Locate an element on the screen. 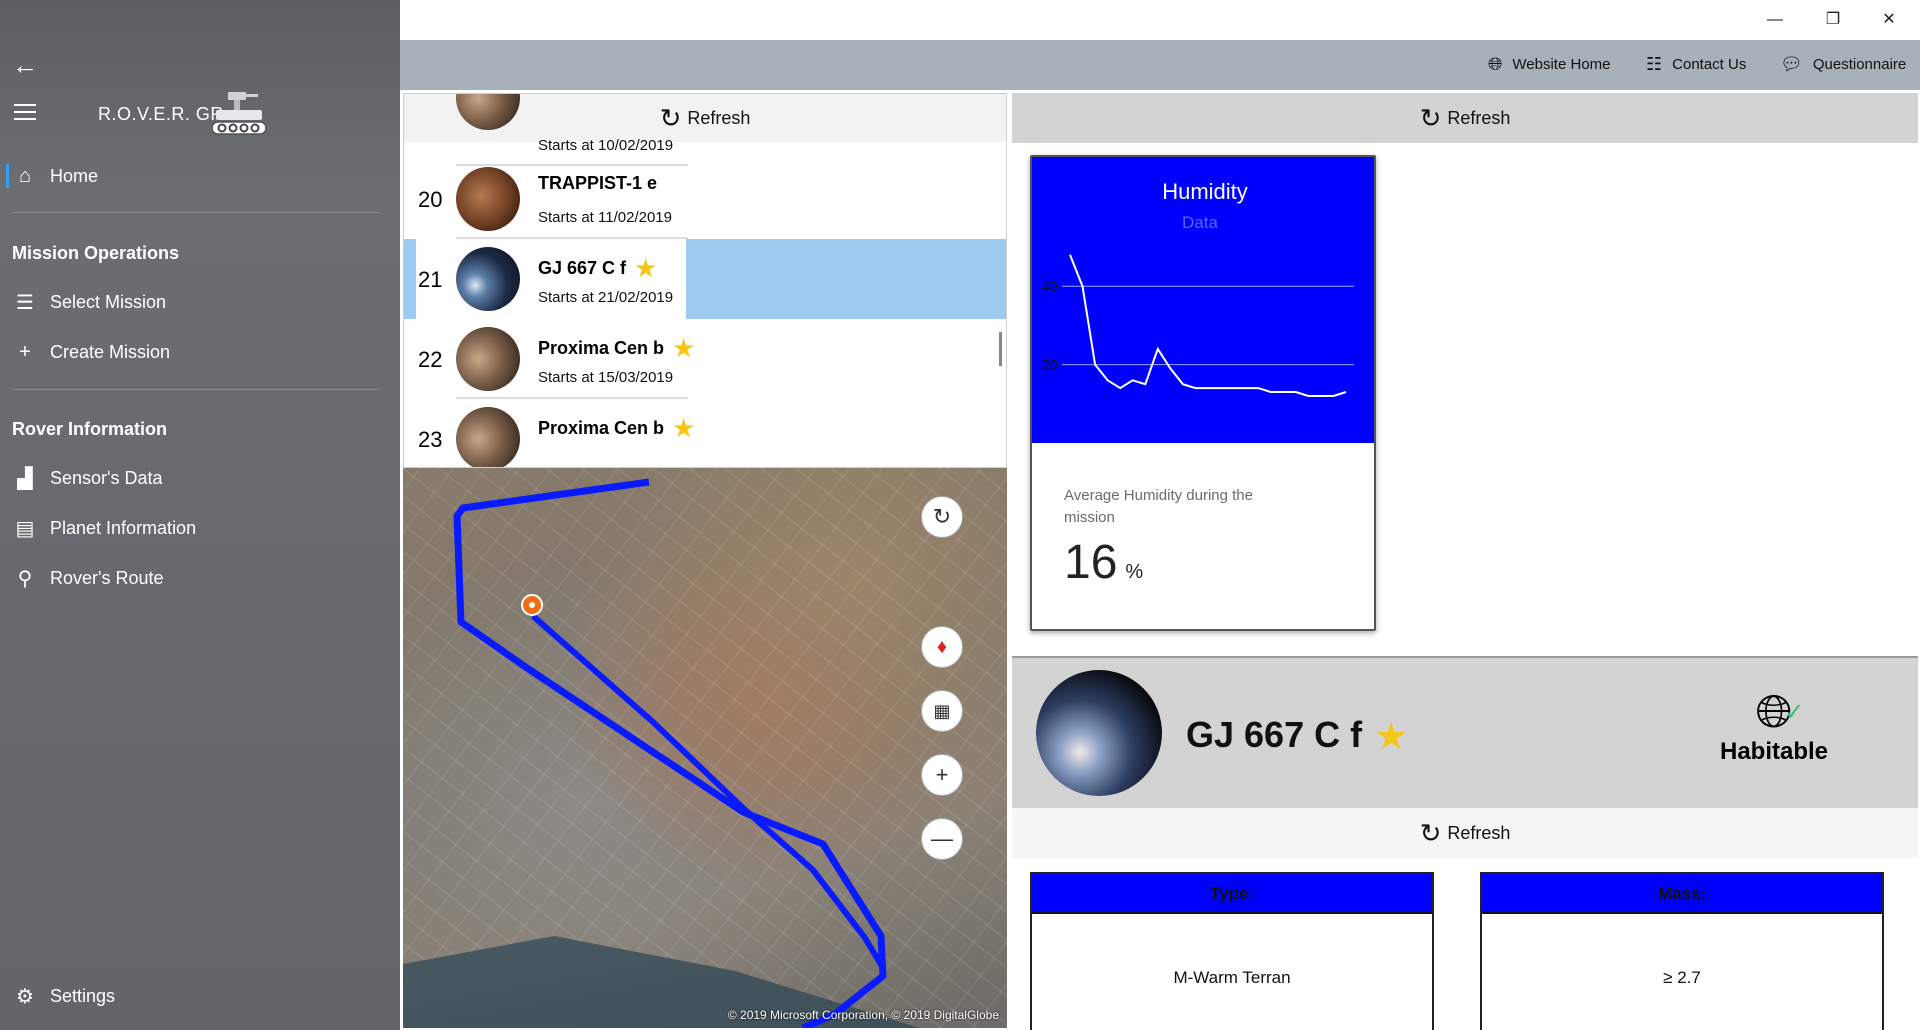 This screenshot has height=1030, width=1920. planet-name-row: GJ 667 C f ★ is located at coordinates (1297, 736).